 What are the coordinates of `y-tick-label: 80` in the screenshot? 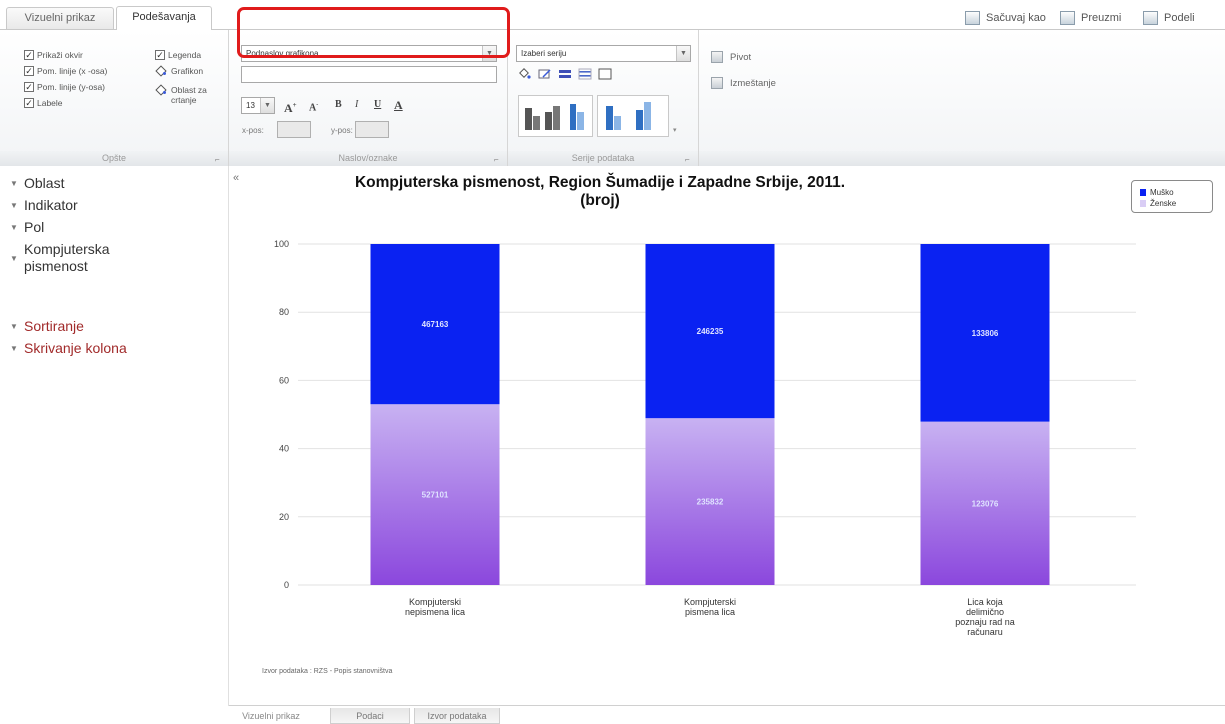 It's located at (284, 312).